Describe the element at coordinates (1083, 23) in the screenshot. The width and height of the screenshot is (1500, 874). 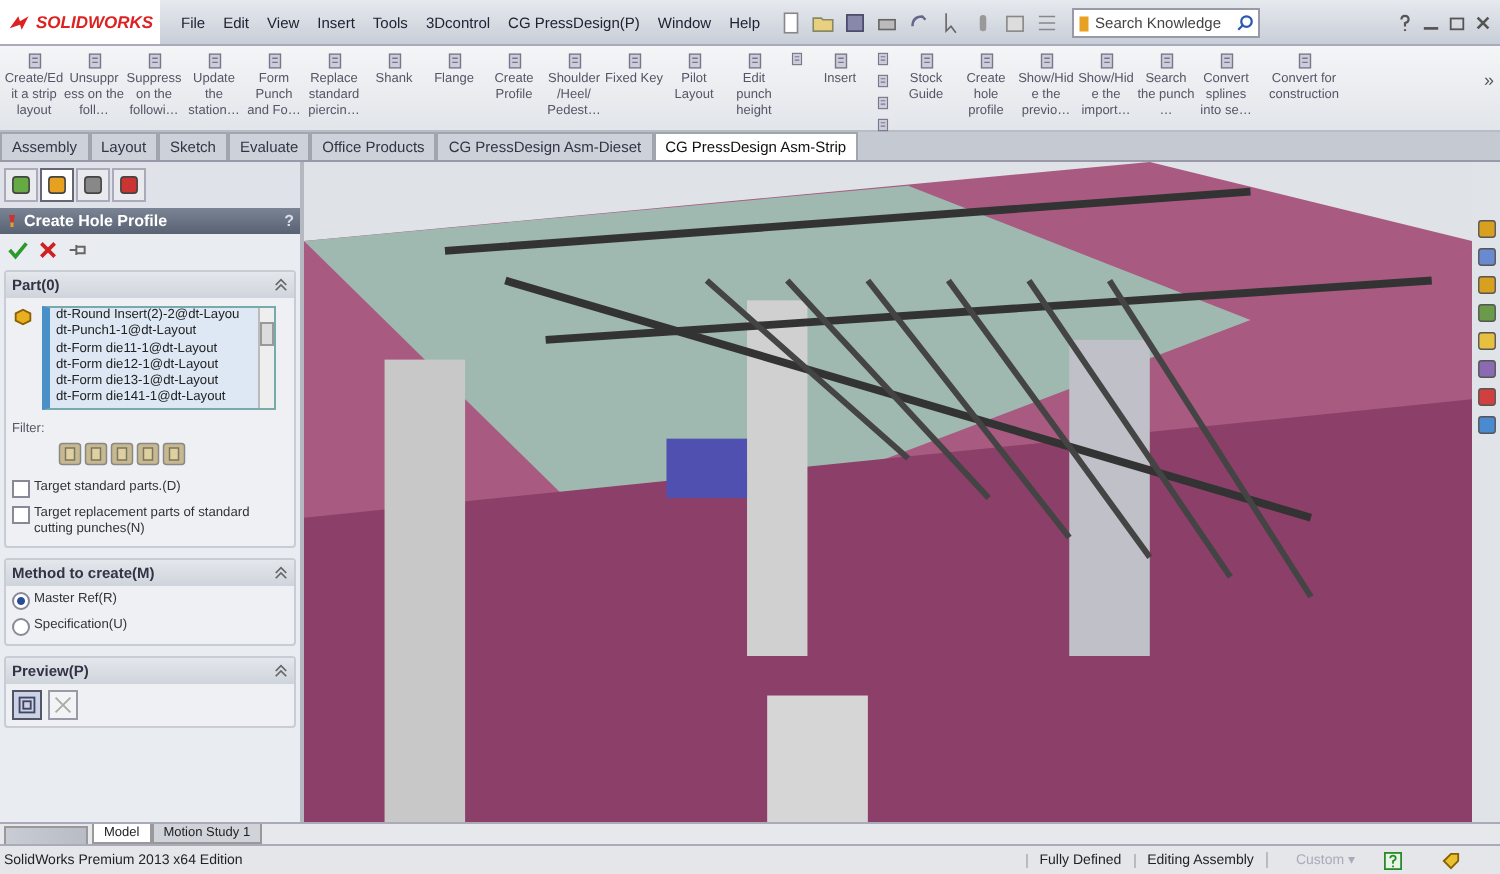
I see `book-icon` at that location.